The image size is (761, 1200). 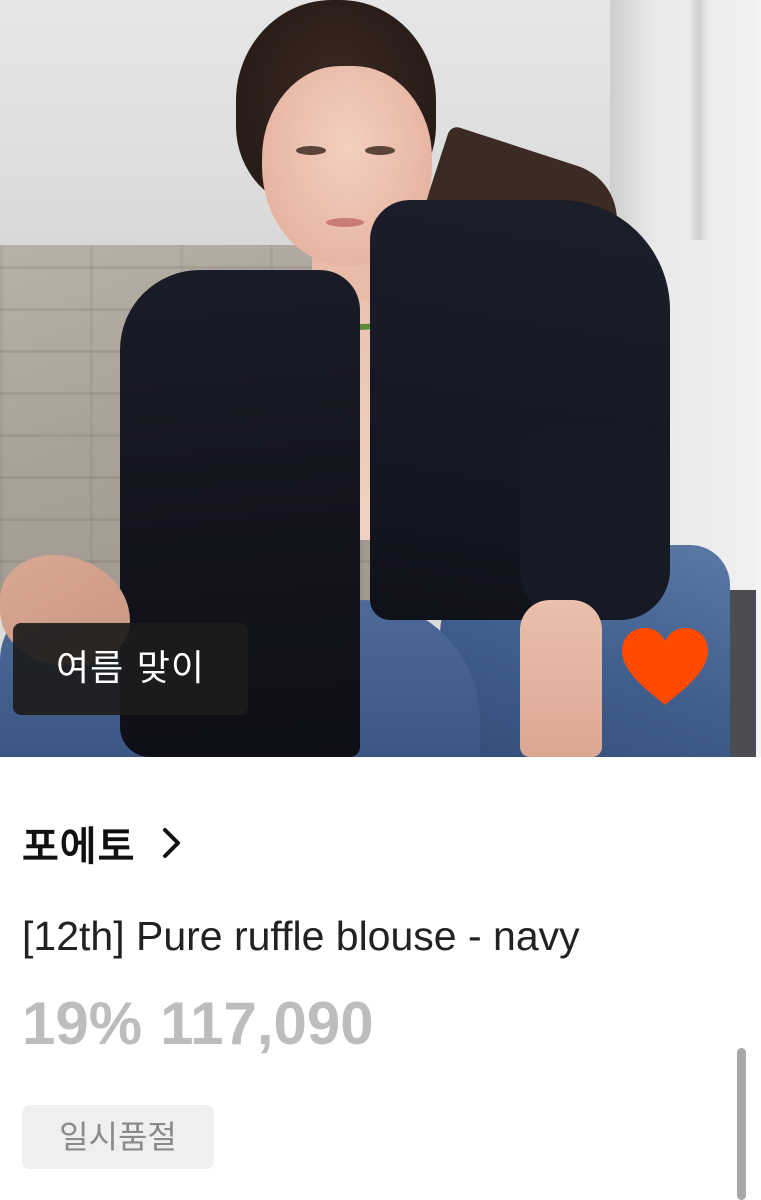 What do you see at coordinates (741, 1124) in the screenshot?
I see `scrollbar-thumb` at bounding box center [741, 1124].